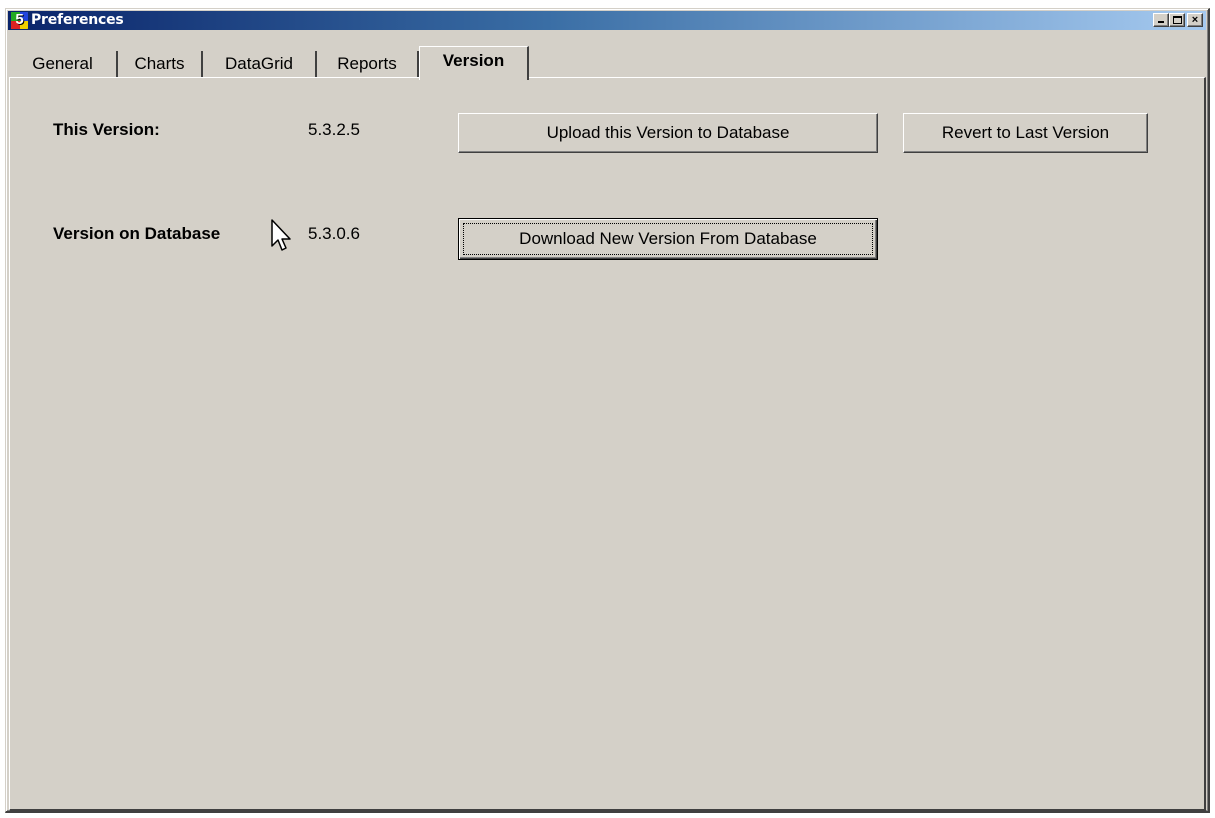  Describe the element at coordinates (137, 233) in the screenshot. I see `db-version-label: Version on Database` at that location.